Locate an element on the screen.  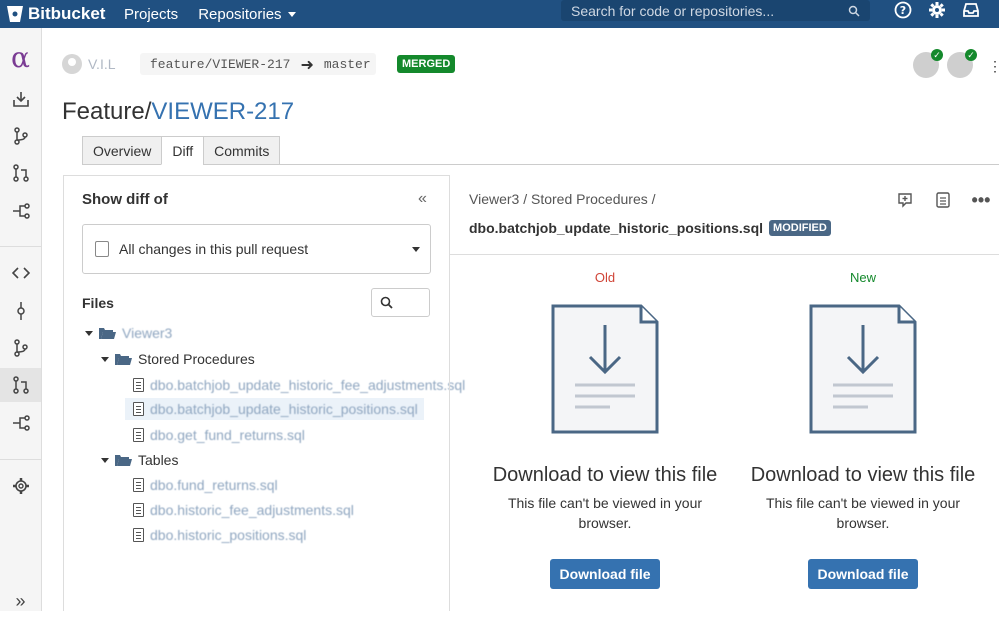
create-pull-request-button is located at coordinates (20, 173).